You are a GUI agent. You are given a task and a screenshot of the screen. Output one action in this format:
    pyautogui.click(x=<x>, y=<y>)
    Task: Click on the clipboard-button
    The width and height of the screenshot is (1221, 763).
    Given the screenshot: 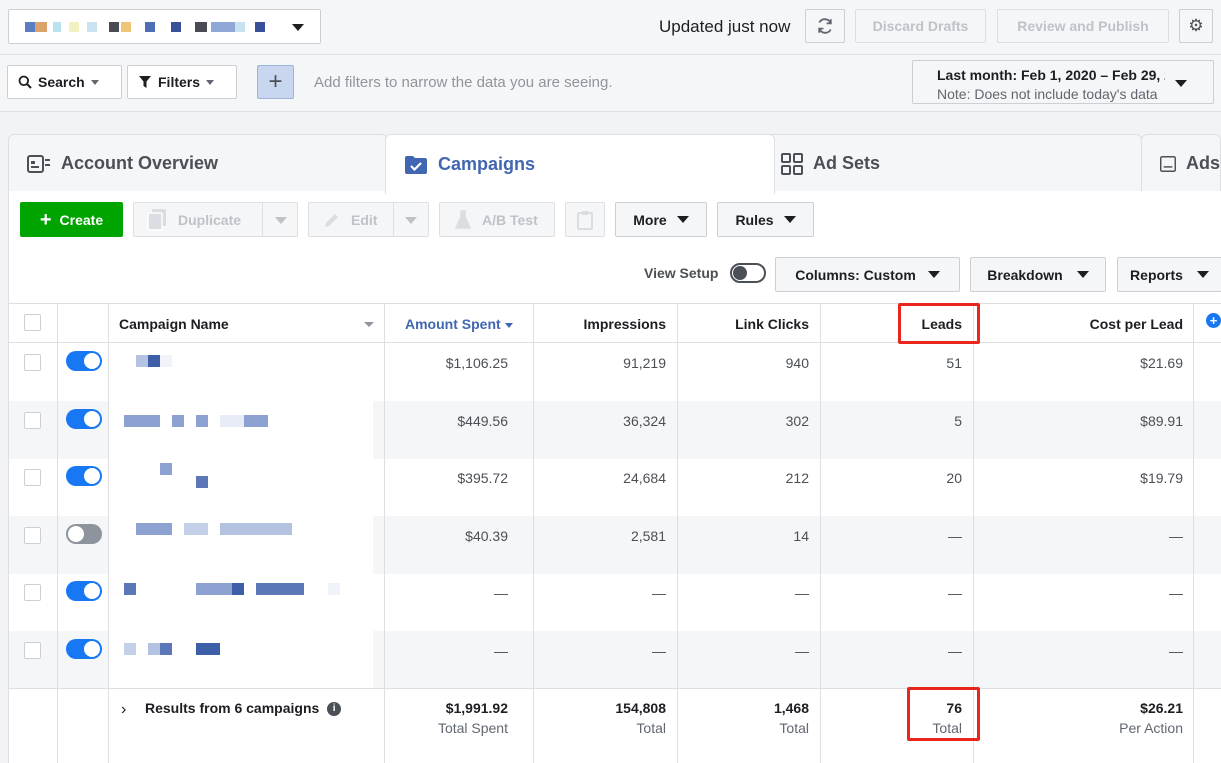 What is the action you would take?
    pyautogui.click(x=585, y=219)
    